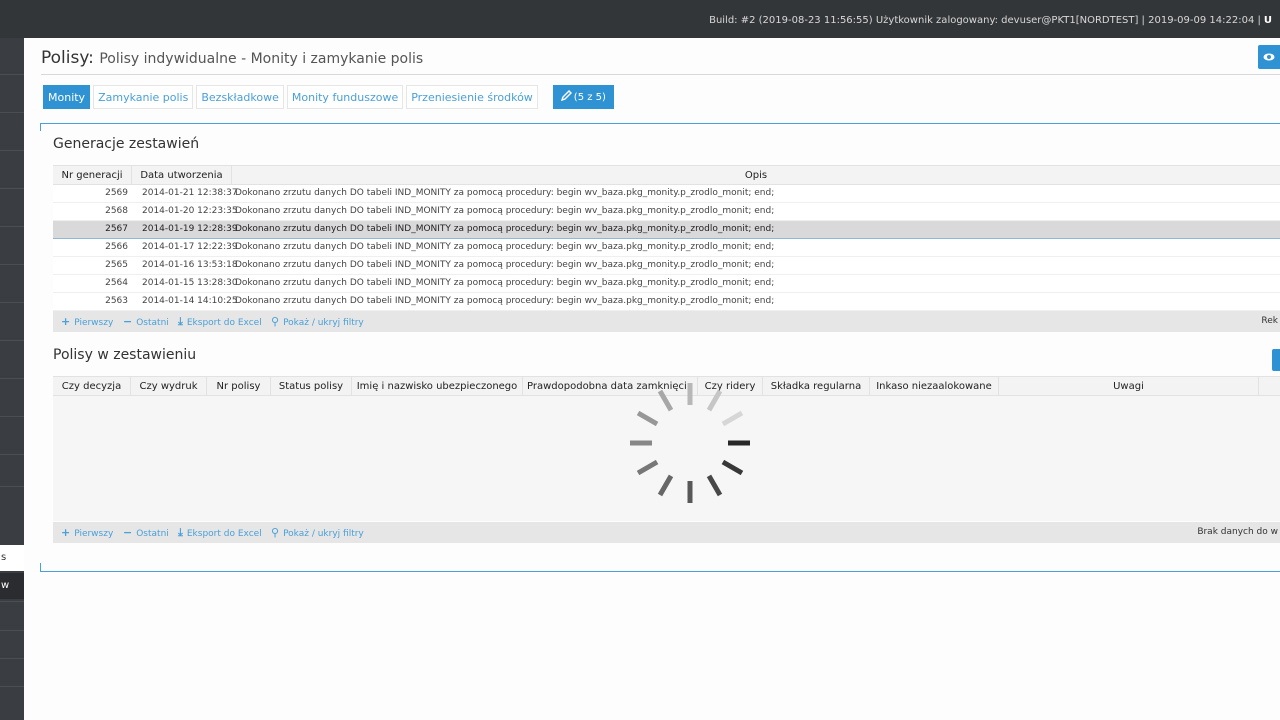  I want to click on cell-date: 2014-01-15 13:28:30, so click(190, 283).